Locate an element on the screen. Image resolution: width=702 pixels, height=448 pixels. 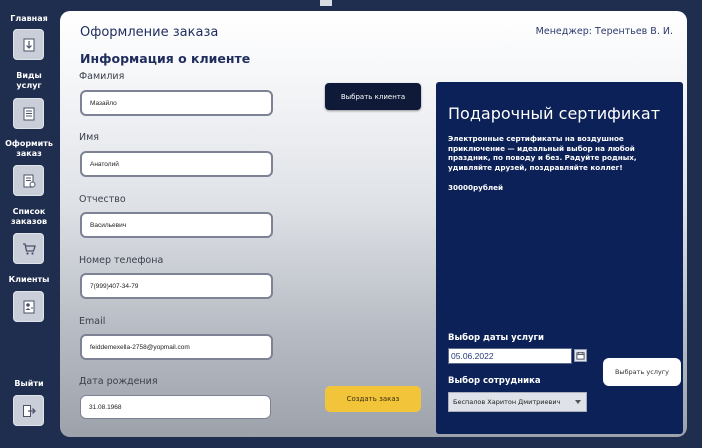
sidebar-item-home is located at coordinates (28, 44).